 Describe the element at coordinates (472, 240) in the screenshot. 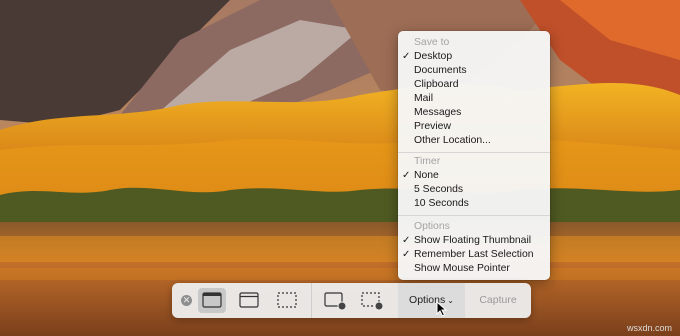

I see `menu-item-show-floating-thumbnail: Show Floating Thumbnail` at that location.